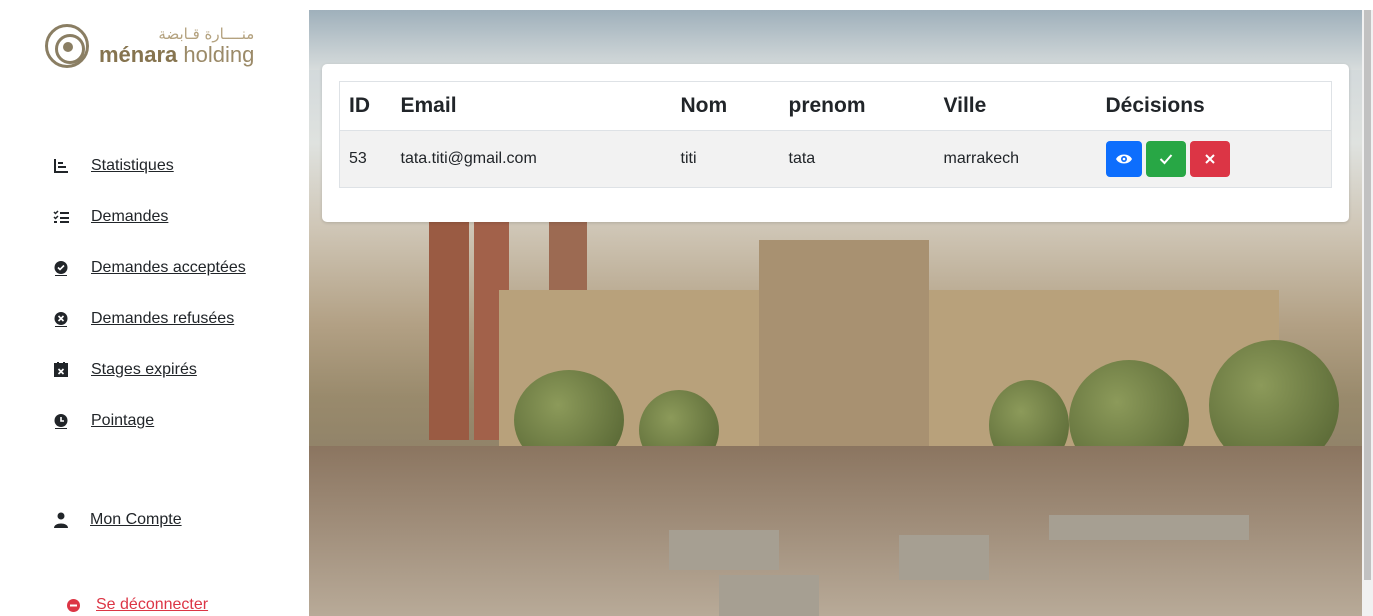 Image resolution: width=1373 pixels, height=616 pixels. What do you see at coordinates (168, 267) in the screenshot?
I see `sidebar-item-label: Demandes acceptées` at bounding box center [168, 267].